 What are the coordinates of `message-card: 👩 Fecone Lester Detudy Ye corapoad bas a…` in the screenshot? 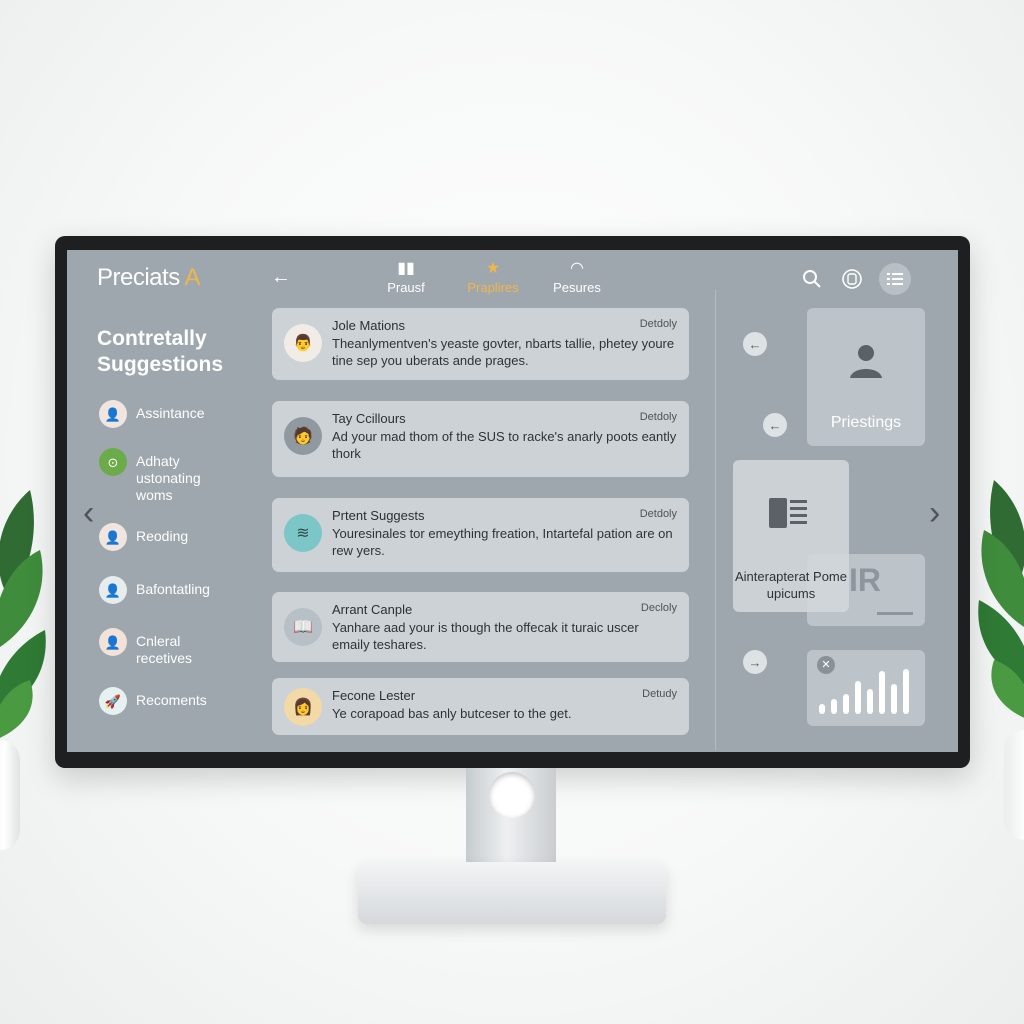 It's located at (480, 706).